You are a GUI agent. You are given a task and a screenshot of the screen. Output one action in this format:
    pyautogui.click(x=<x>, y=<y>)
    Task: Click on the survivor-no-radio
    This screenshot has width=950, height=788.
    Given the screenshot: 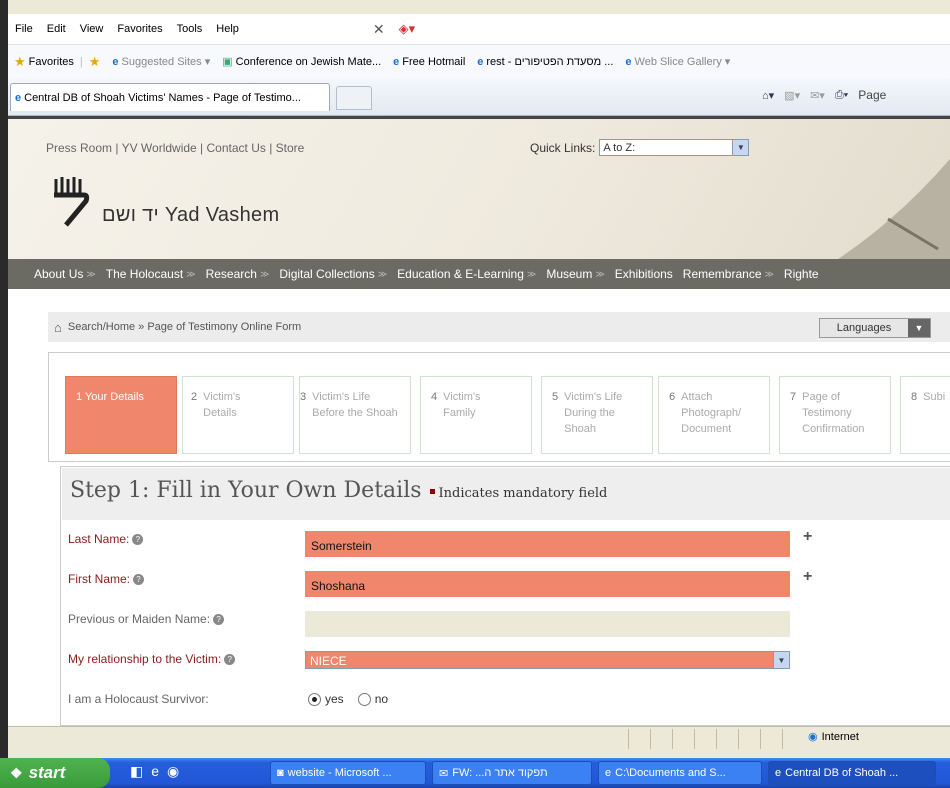 What is the action you would take?
    pyautogui.click(x=364, y=699)
    